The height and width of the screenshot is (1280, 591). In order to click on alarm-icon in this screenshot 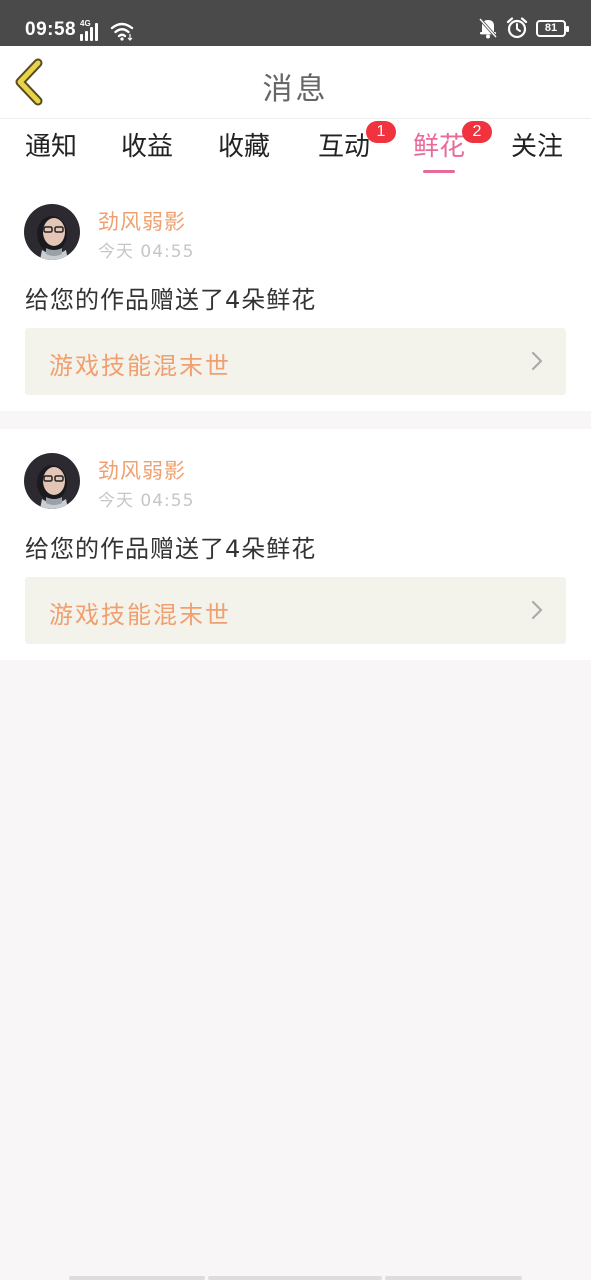, I will do `click(517, 28)`.